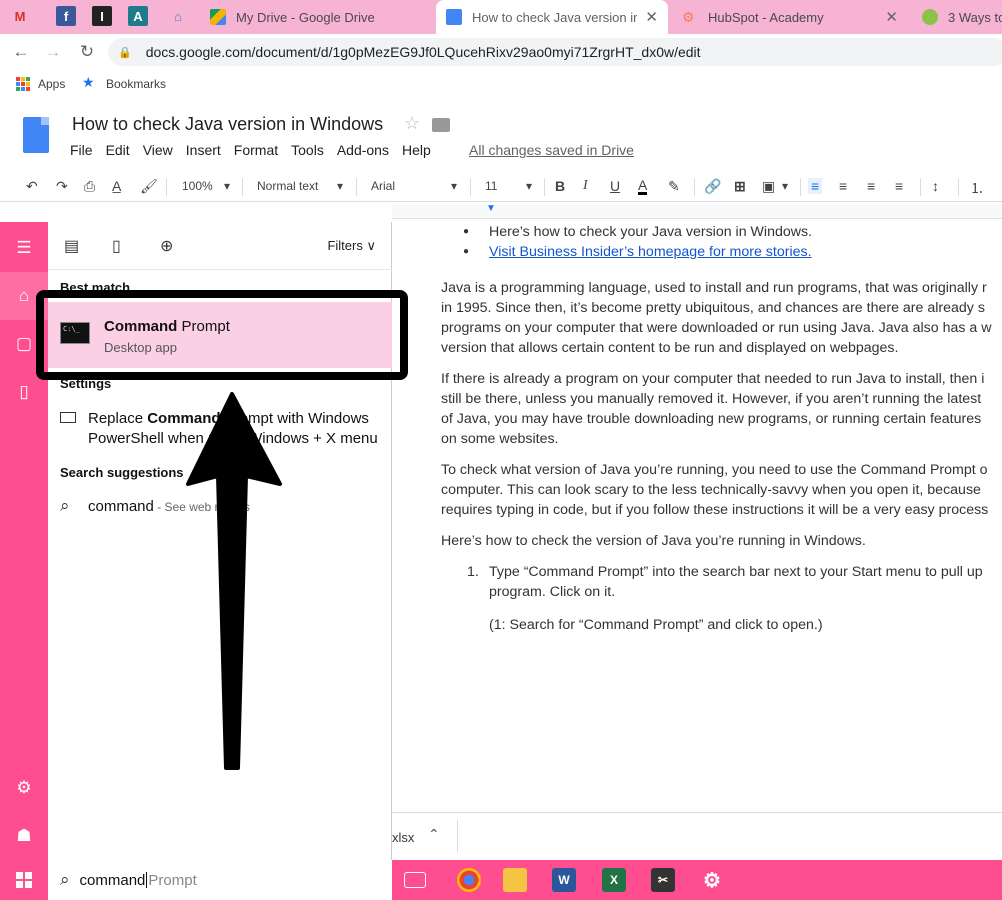 Image resolution: width=1002 pixels, height=900 pixels. Describe the element at coordinates (712, 880) in the screenshot. I see `settings-icon: ⚙` at that location.